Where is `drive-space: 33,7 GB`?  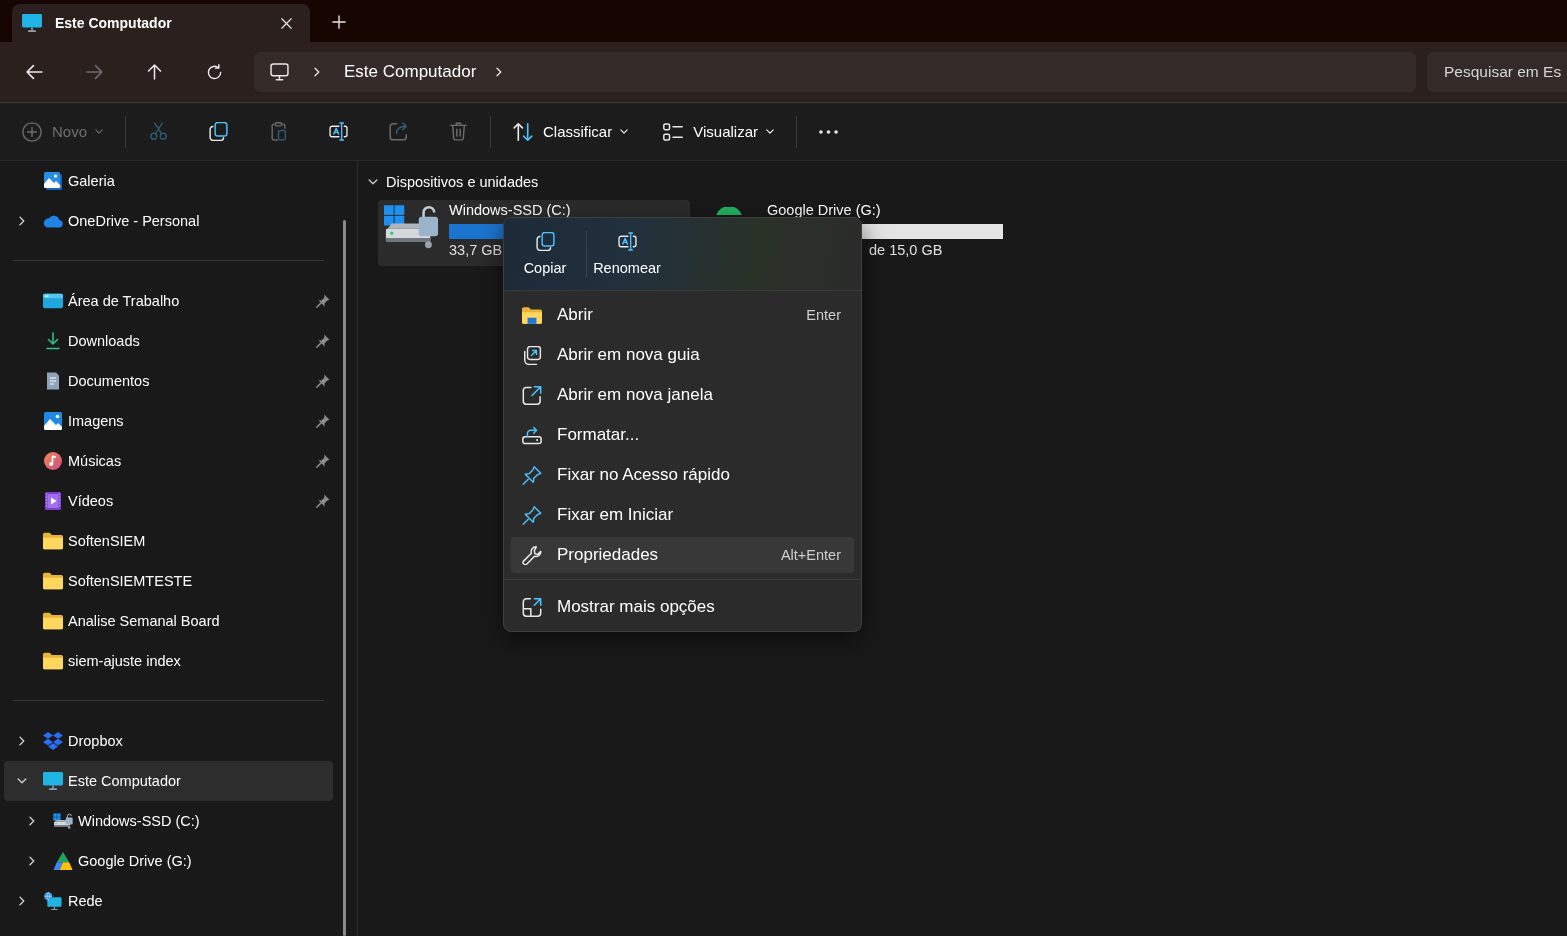 drive-space: 33,7 GB is located at coordinates (476, 250).